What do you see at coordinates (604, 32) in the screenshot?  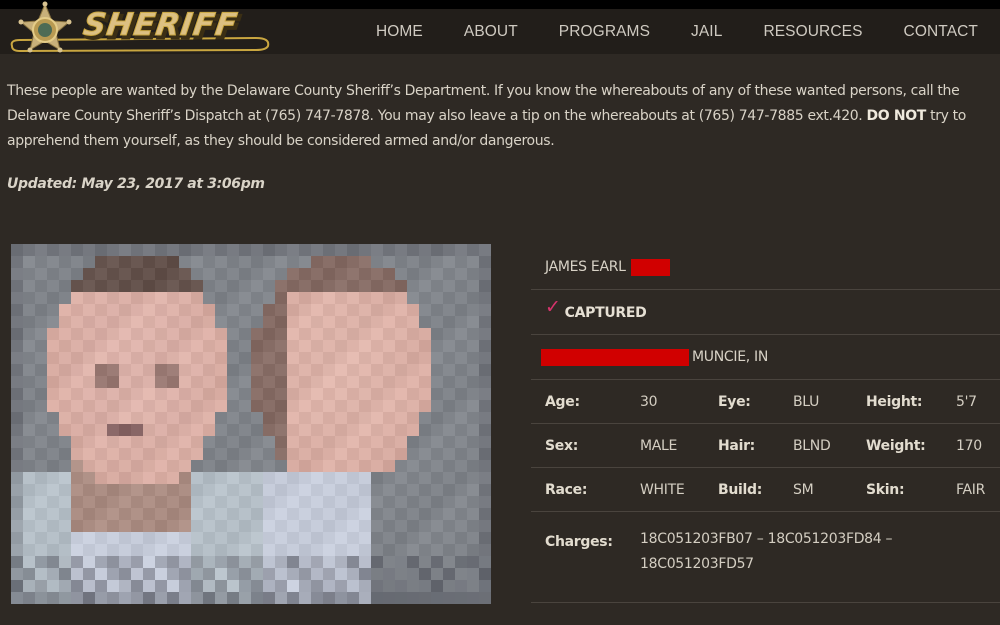 I see `nav-programs: PROGRAMS` at bounding box center [604, 32].